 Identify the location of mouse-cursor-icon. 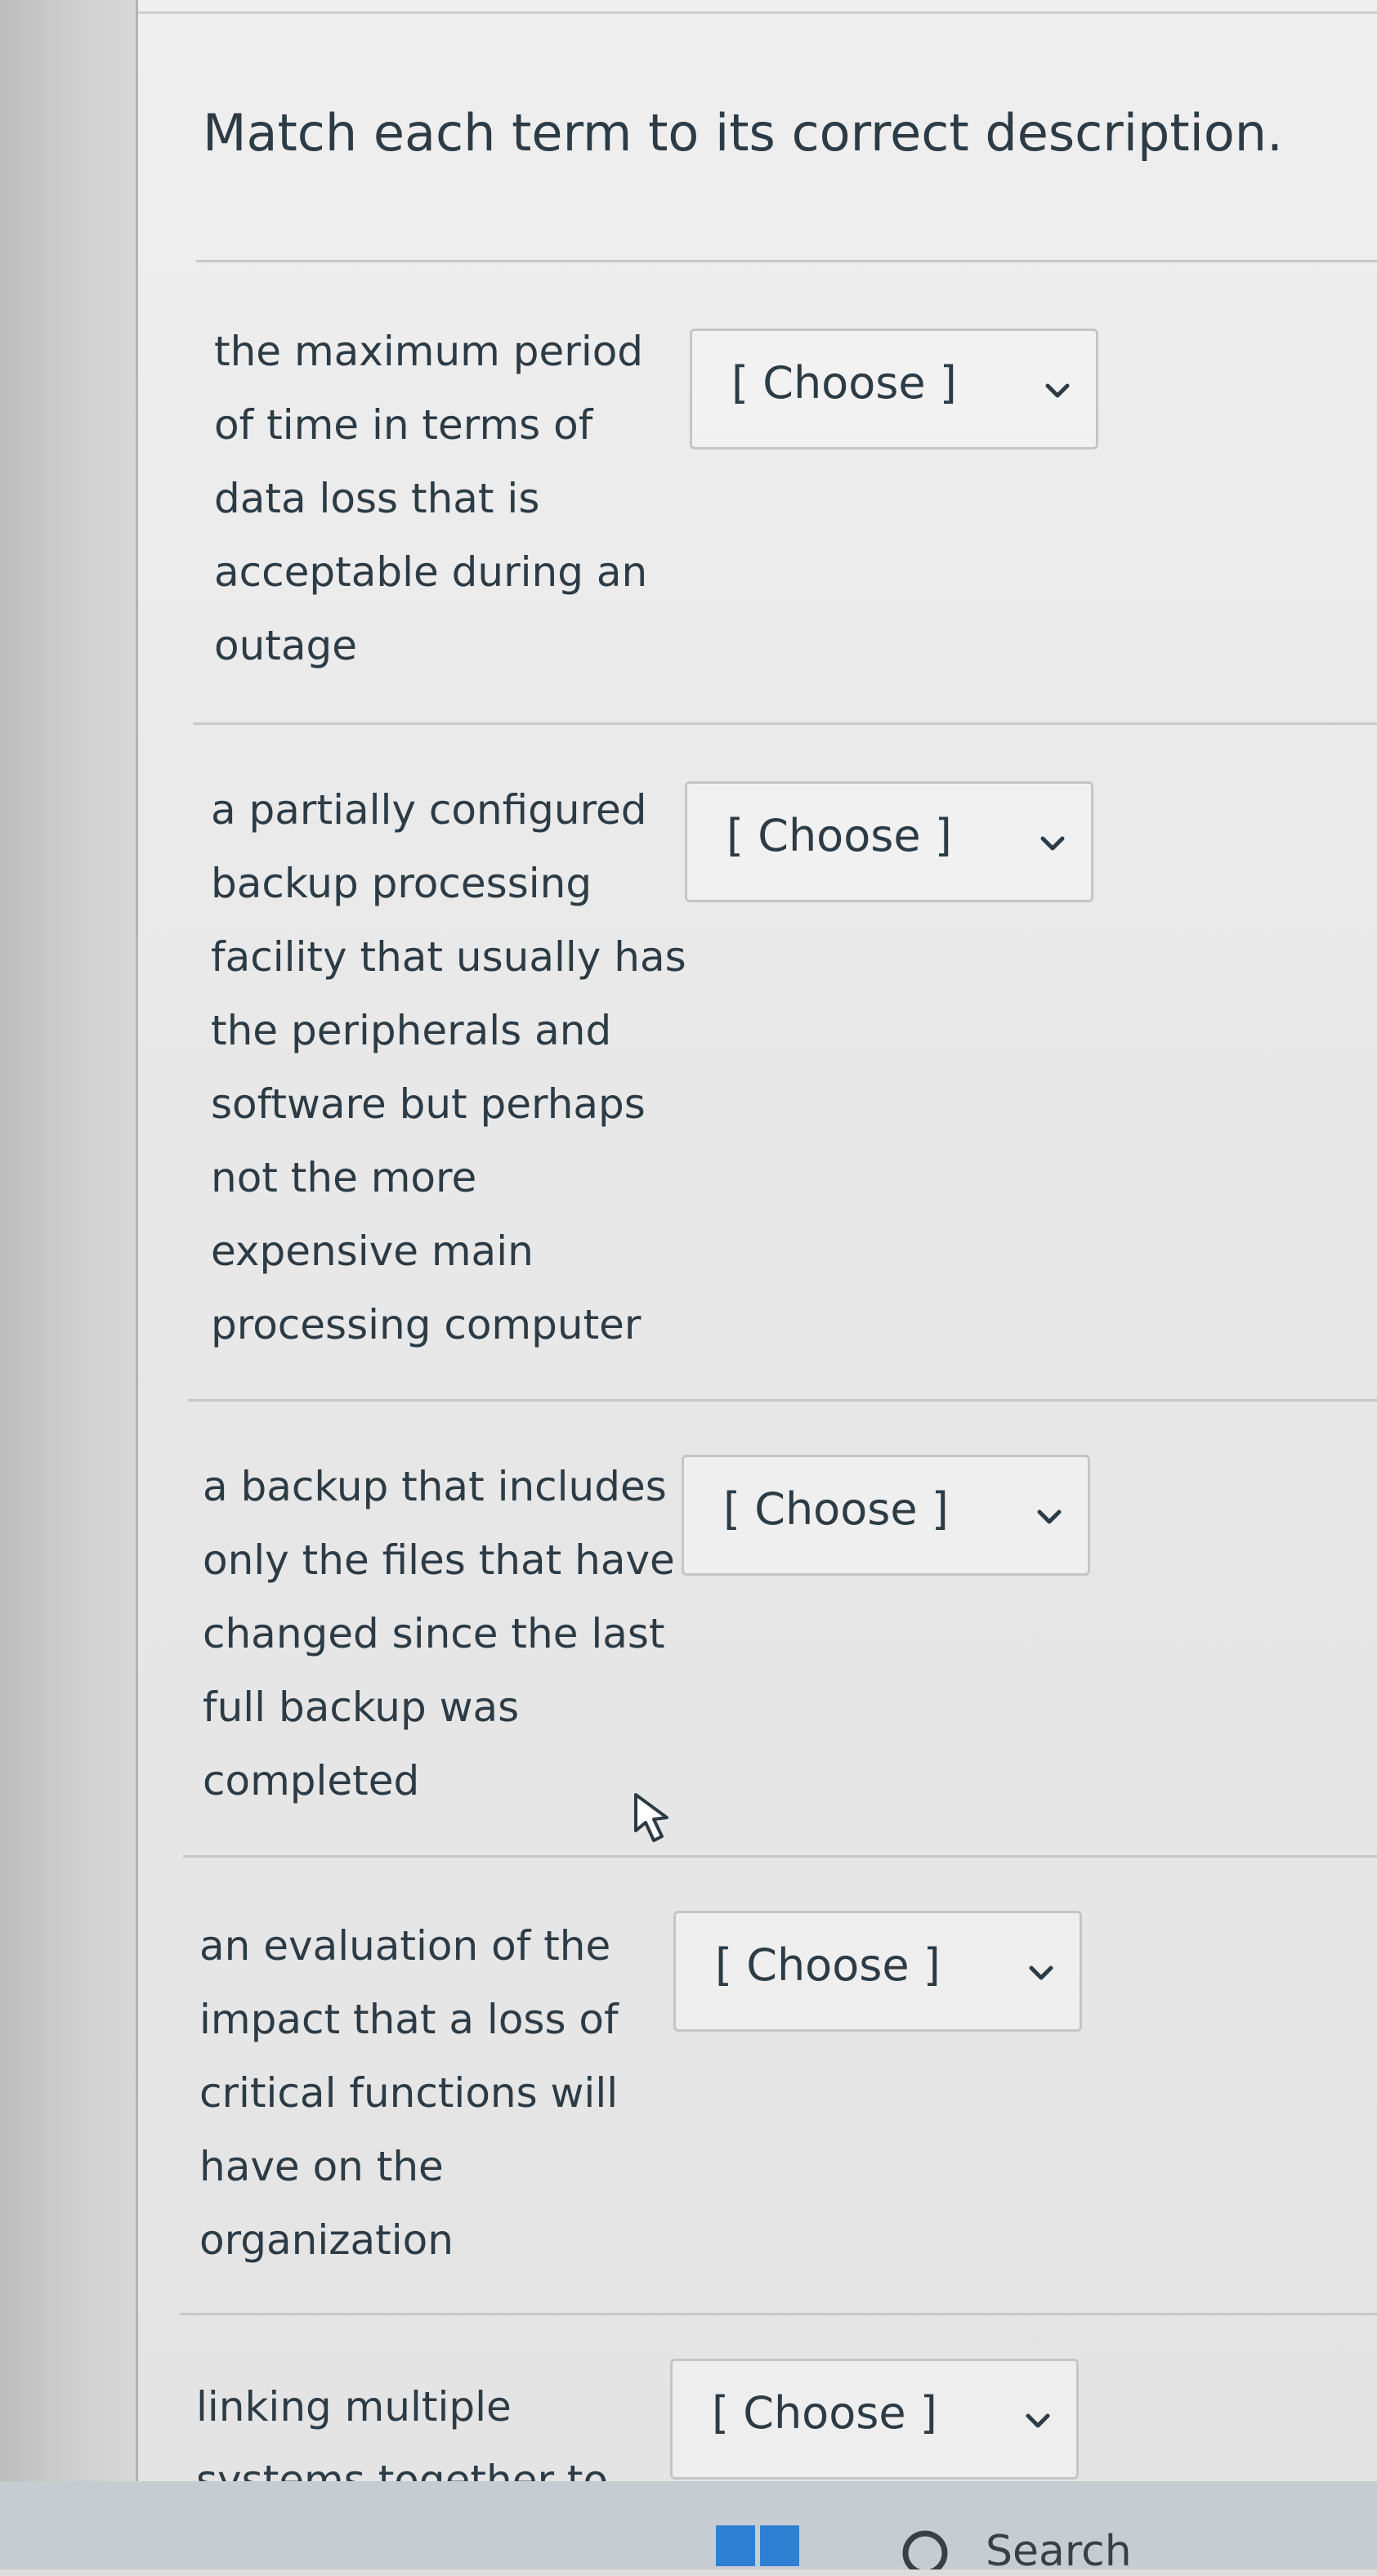
(651, 1817).